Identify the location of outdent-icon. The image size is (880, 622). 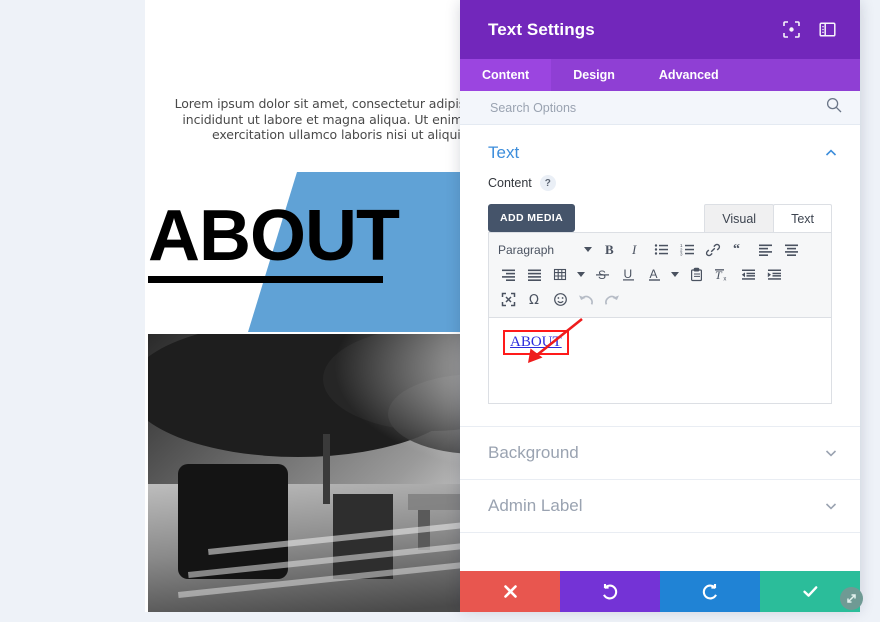
(748, 275).